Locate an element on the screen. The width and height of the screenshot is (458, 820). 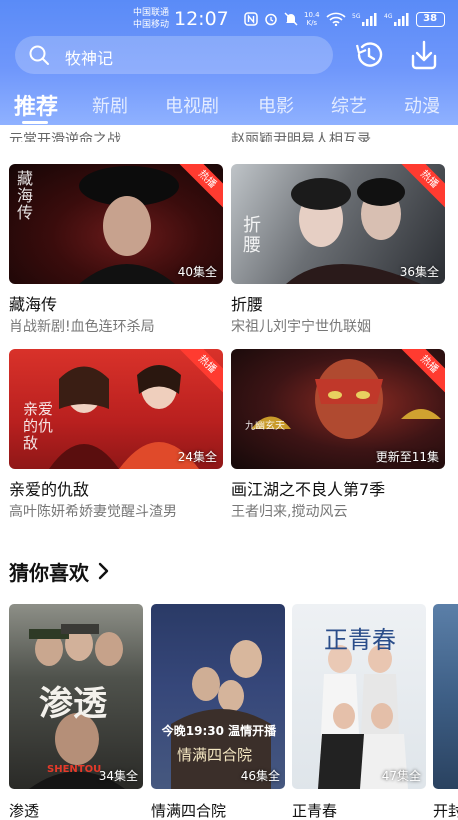
tab-variety: 综艺 is located at coordinates (349, 105).